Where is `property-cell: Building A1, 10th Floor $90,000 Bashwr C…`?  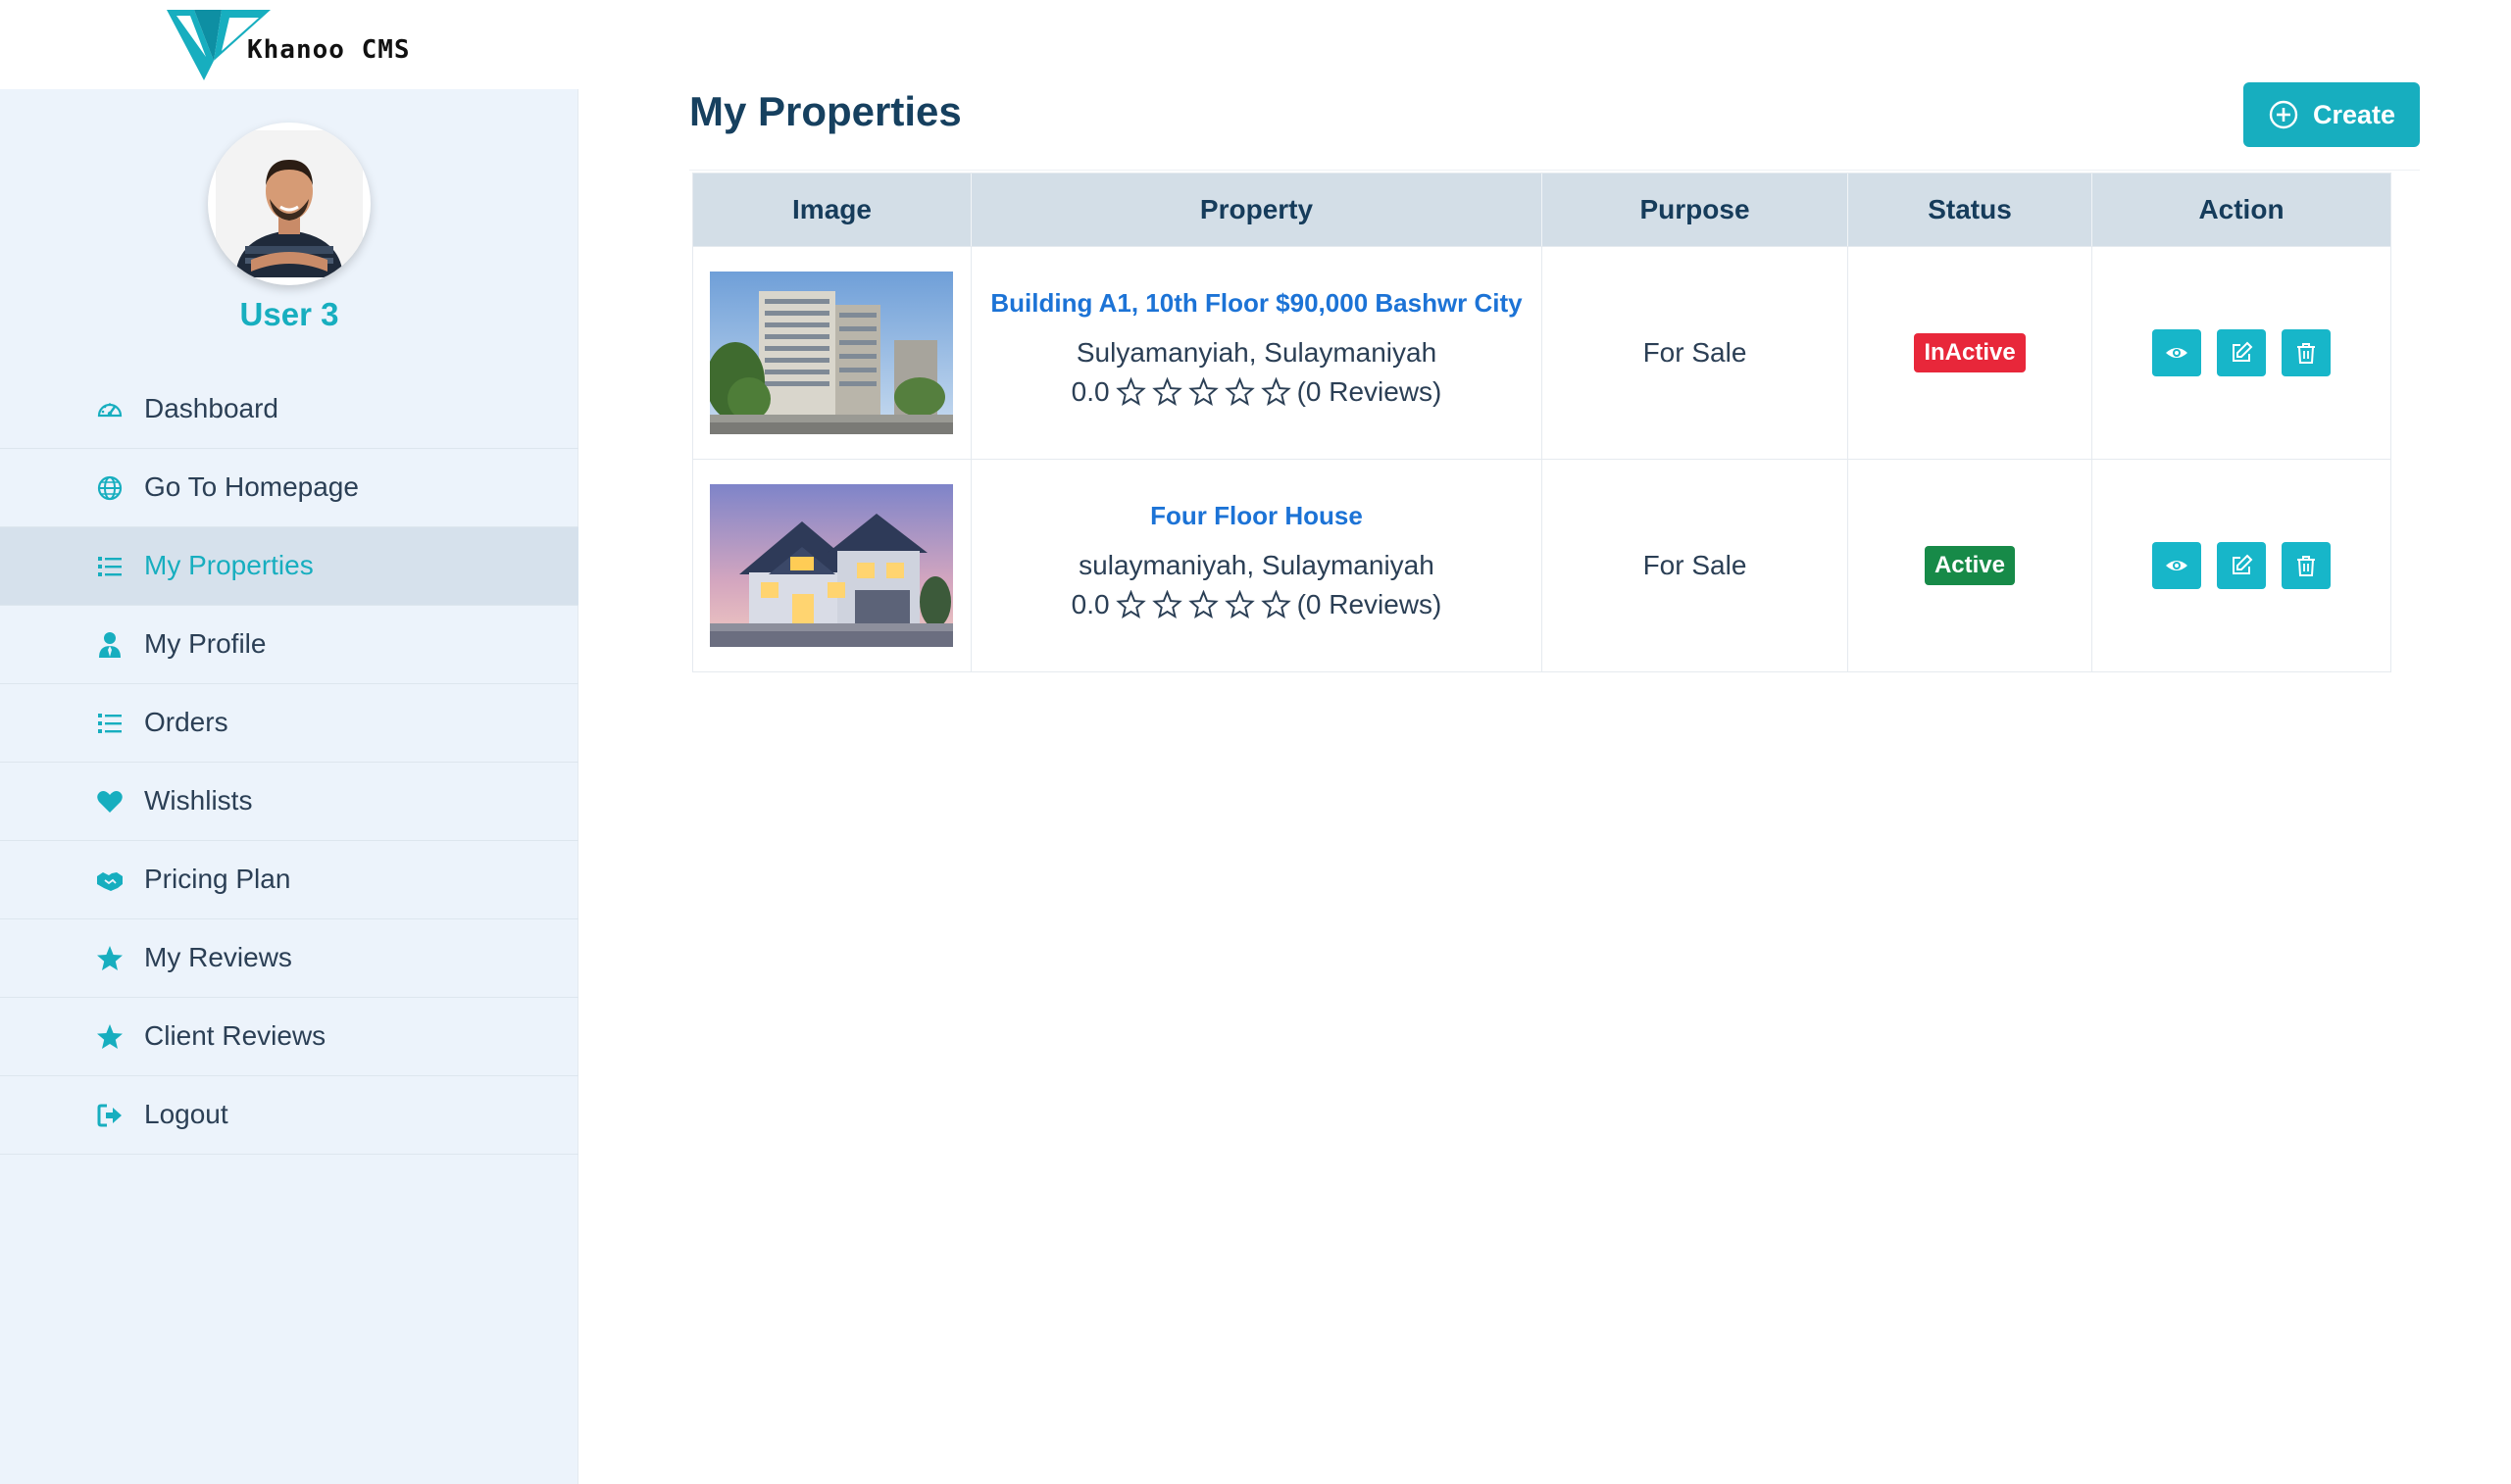
property-cell: Building A1, 10th Floor $90,000 Bashwr C… is located at coordinates (1257, 353).